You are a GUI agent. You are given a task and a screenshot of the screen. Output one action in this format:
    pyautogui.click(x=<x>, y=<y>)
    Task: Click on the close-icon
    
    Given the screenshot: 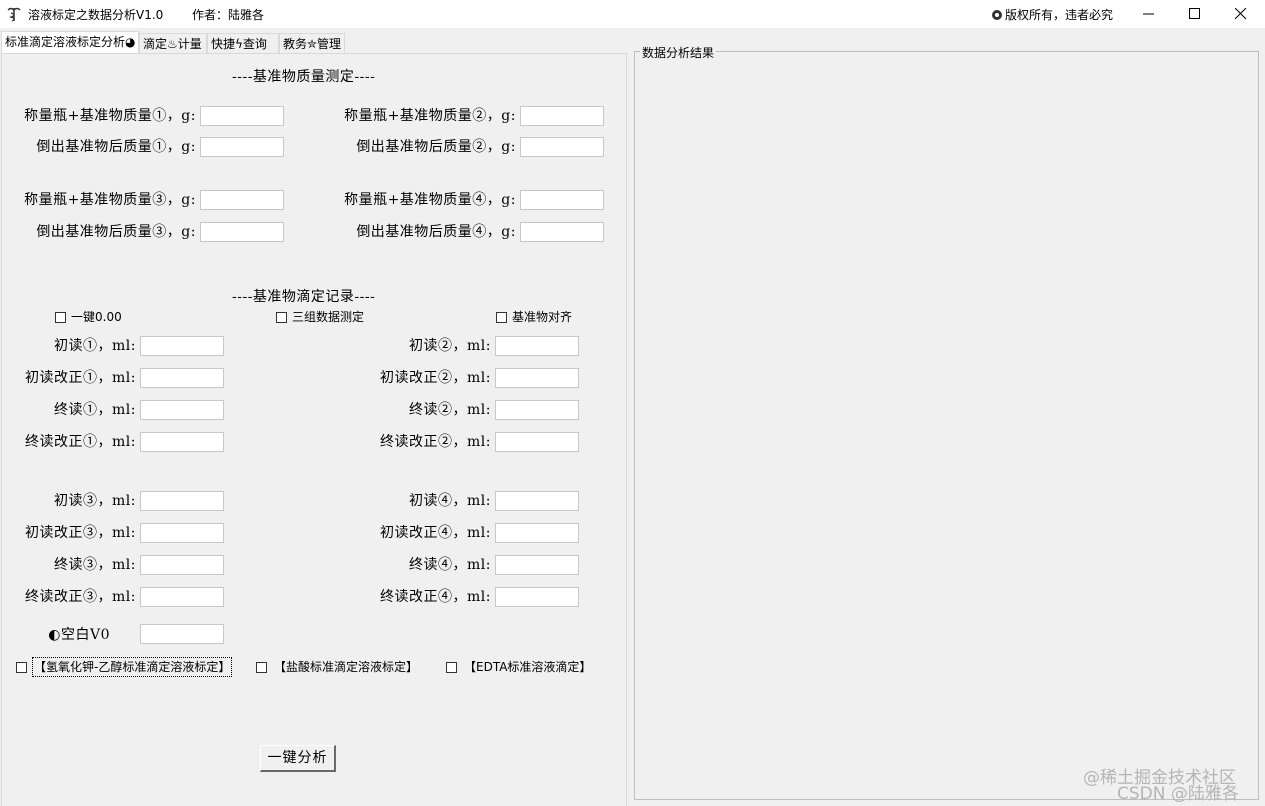 What is the action you would take?
    pyautogui.click(x=1241, y=14)
    